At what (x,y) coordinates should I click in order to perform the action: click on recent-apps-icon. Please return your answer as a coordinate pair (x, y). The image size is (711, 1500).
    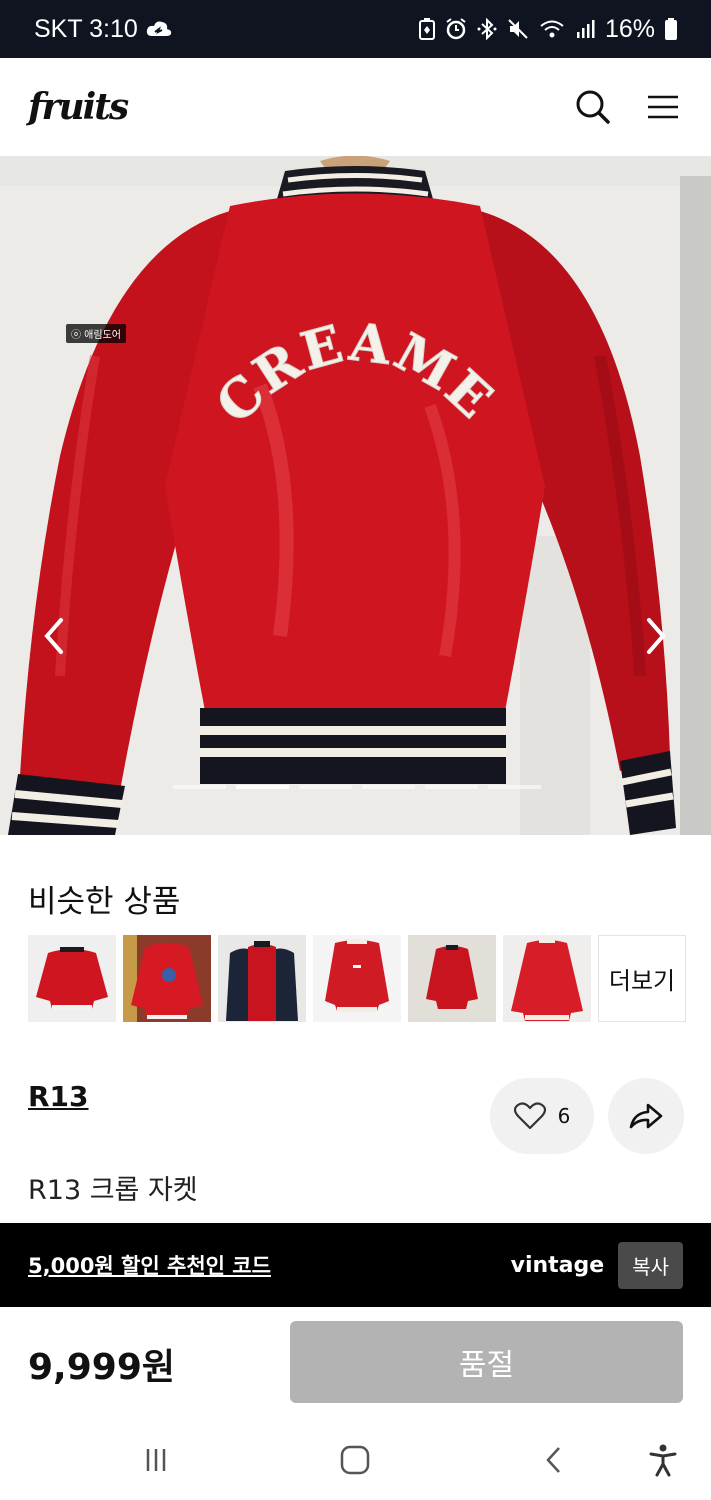
    Looking at the image, I should click on (156, 1460).